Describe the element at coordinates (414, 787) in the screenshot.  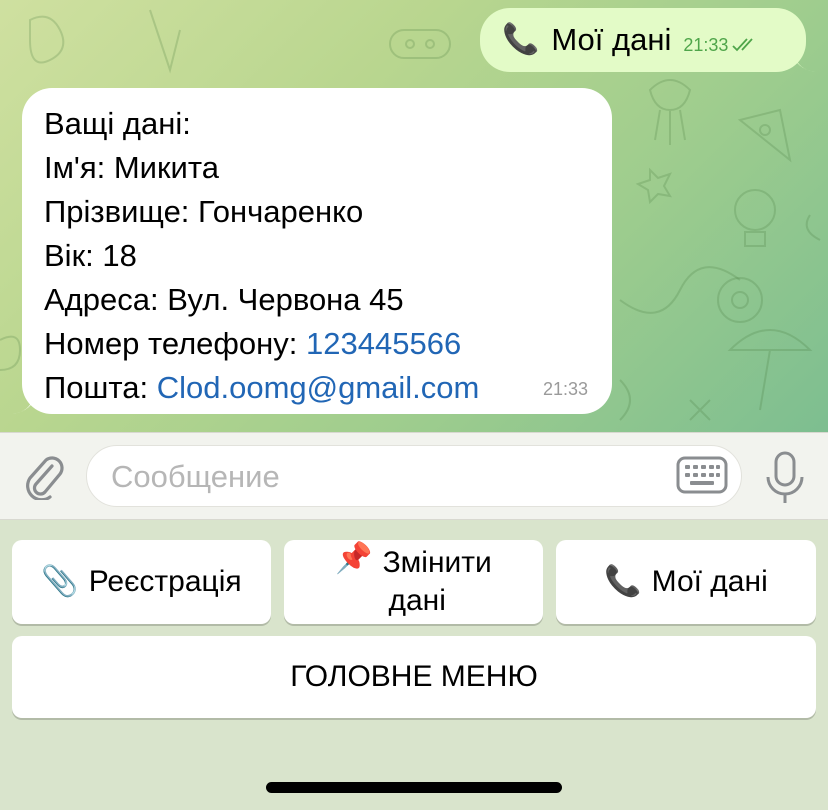
I see `home-indicator` at that location.